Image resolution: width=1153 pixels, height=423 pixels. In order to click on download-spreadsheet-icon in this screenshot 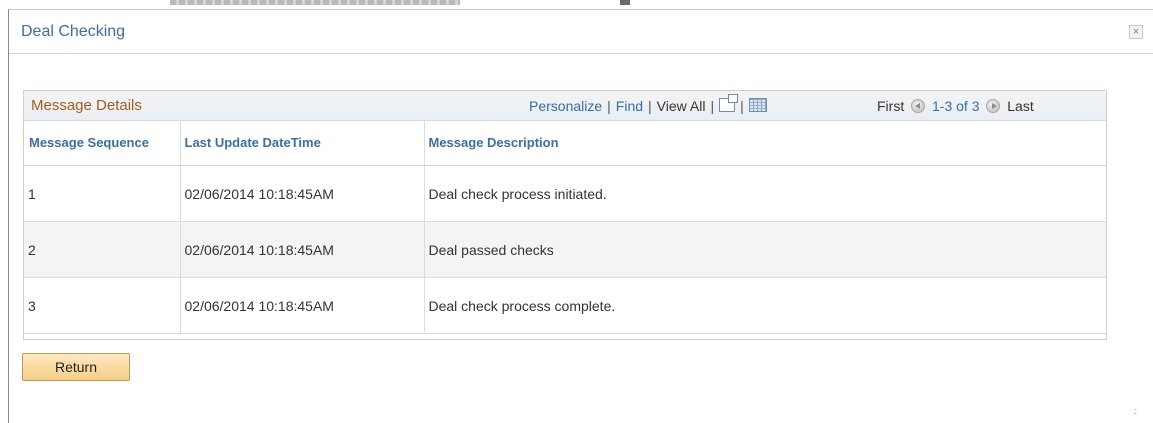, I will do `click(757, 105)`.